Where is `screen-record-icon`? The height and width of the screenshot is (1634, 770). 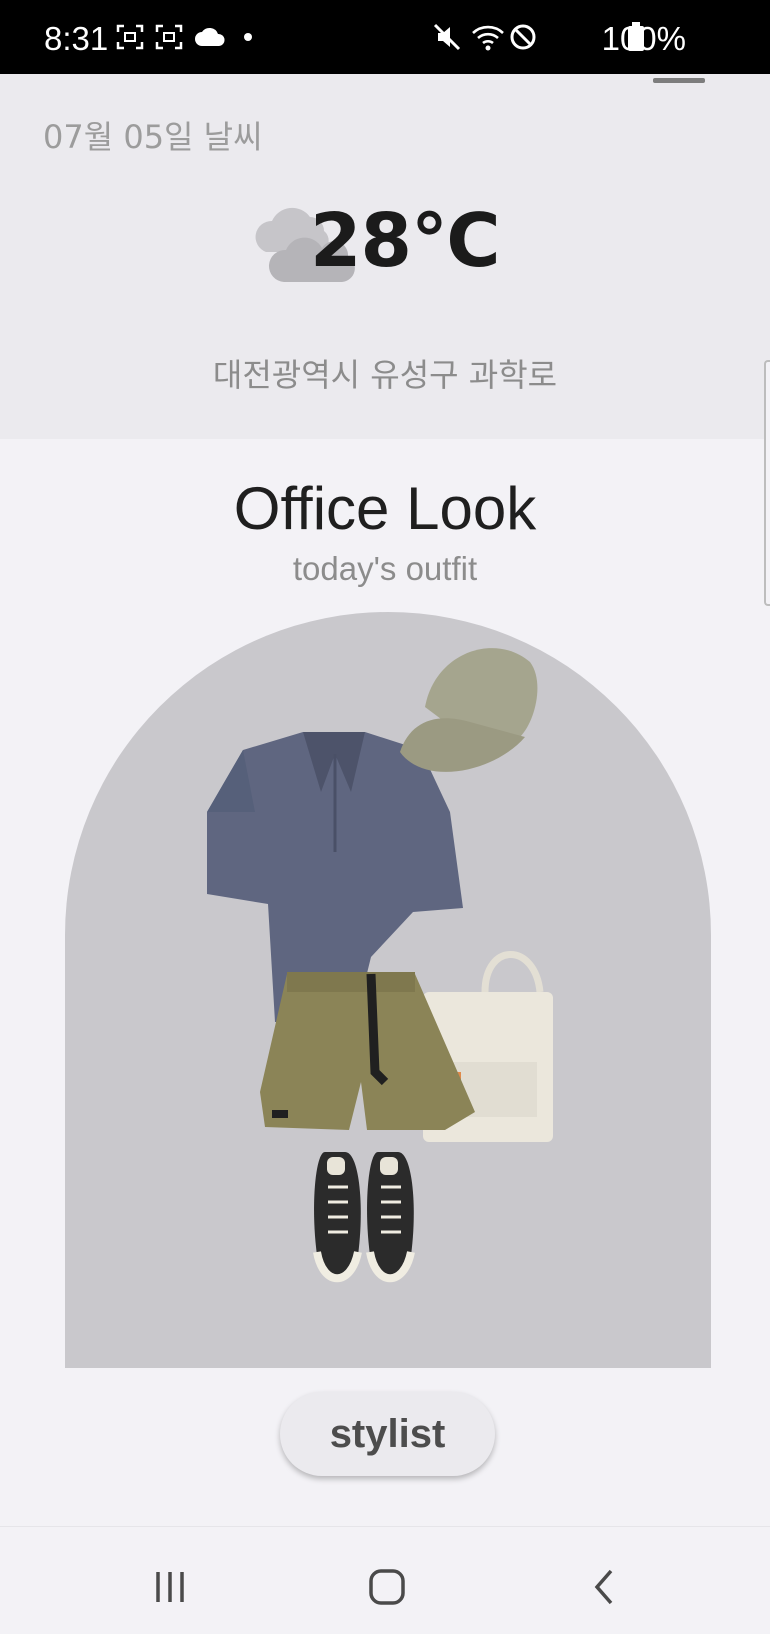
screen-record-icon is located at coordinates (169, 37).